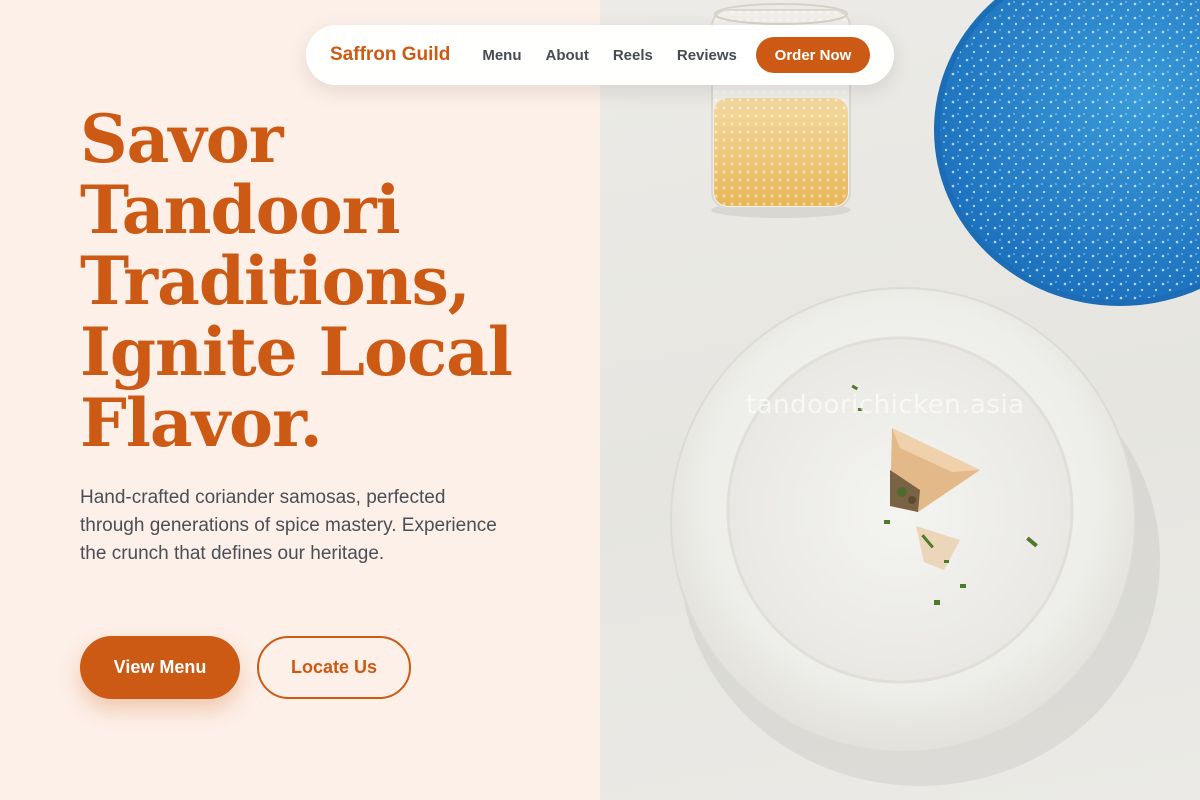 This screenshot has height=800, width=1200. Describe the element at coordinates (296, 352) in the screenshot. I see `hero-title-line: Ignite Local` at that location.